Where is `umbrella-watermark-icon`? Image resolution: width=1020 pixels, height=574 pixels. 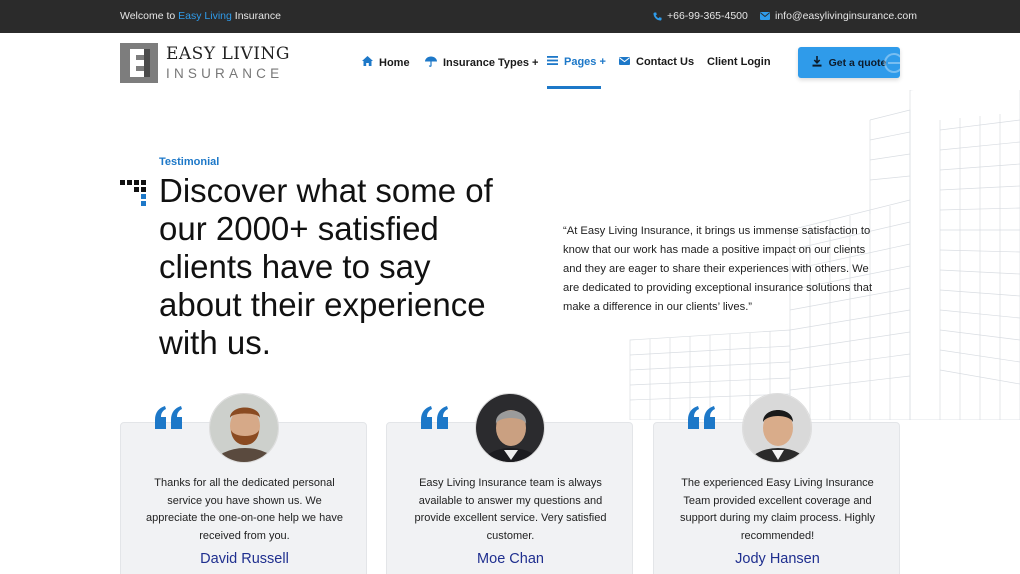
umbrella-watermark-icon is located at coordinates (891, 64).